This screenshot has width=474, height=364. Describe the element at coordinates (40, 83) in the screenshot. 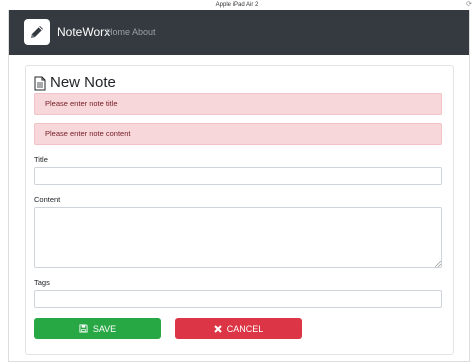

I see `document-icon` at that location.